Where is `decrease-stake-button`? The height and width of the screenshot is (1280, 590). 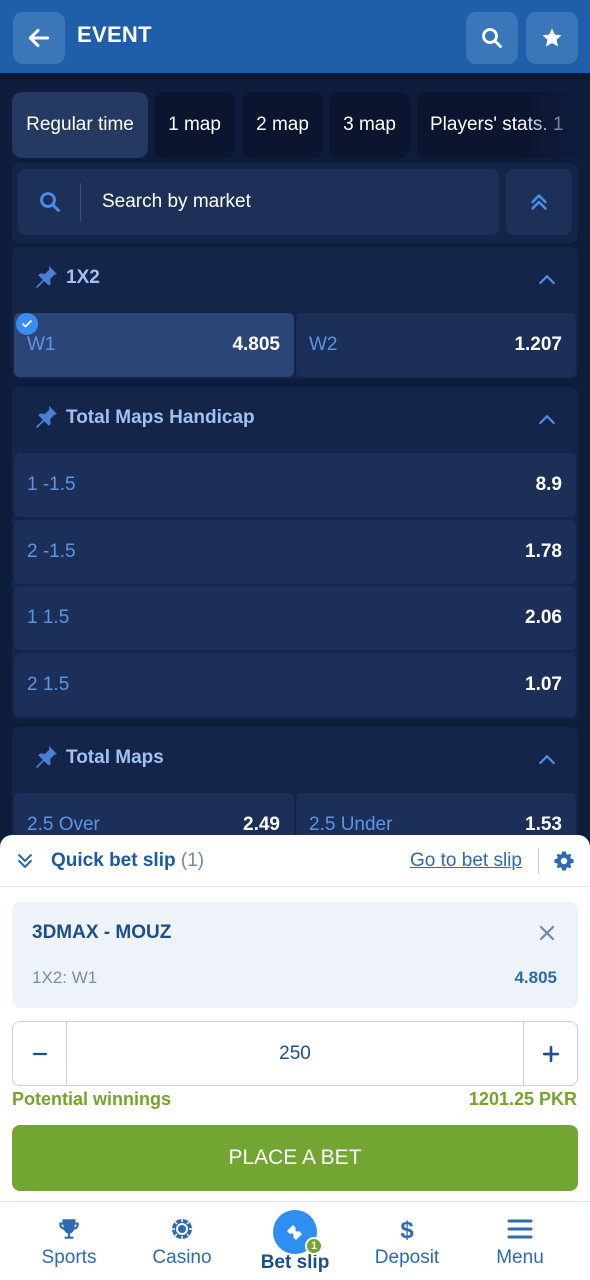
decrease-stake-button is located at coordinates (40, 1053).